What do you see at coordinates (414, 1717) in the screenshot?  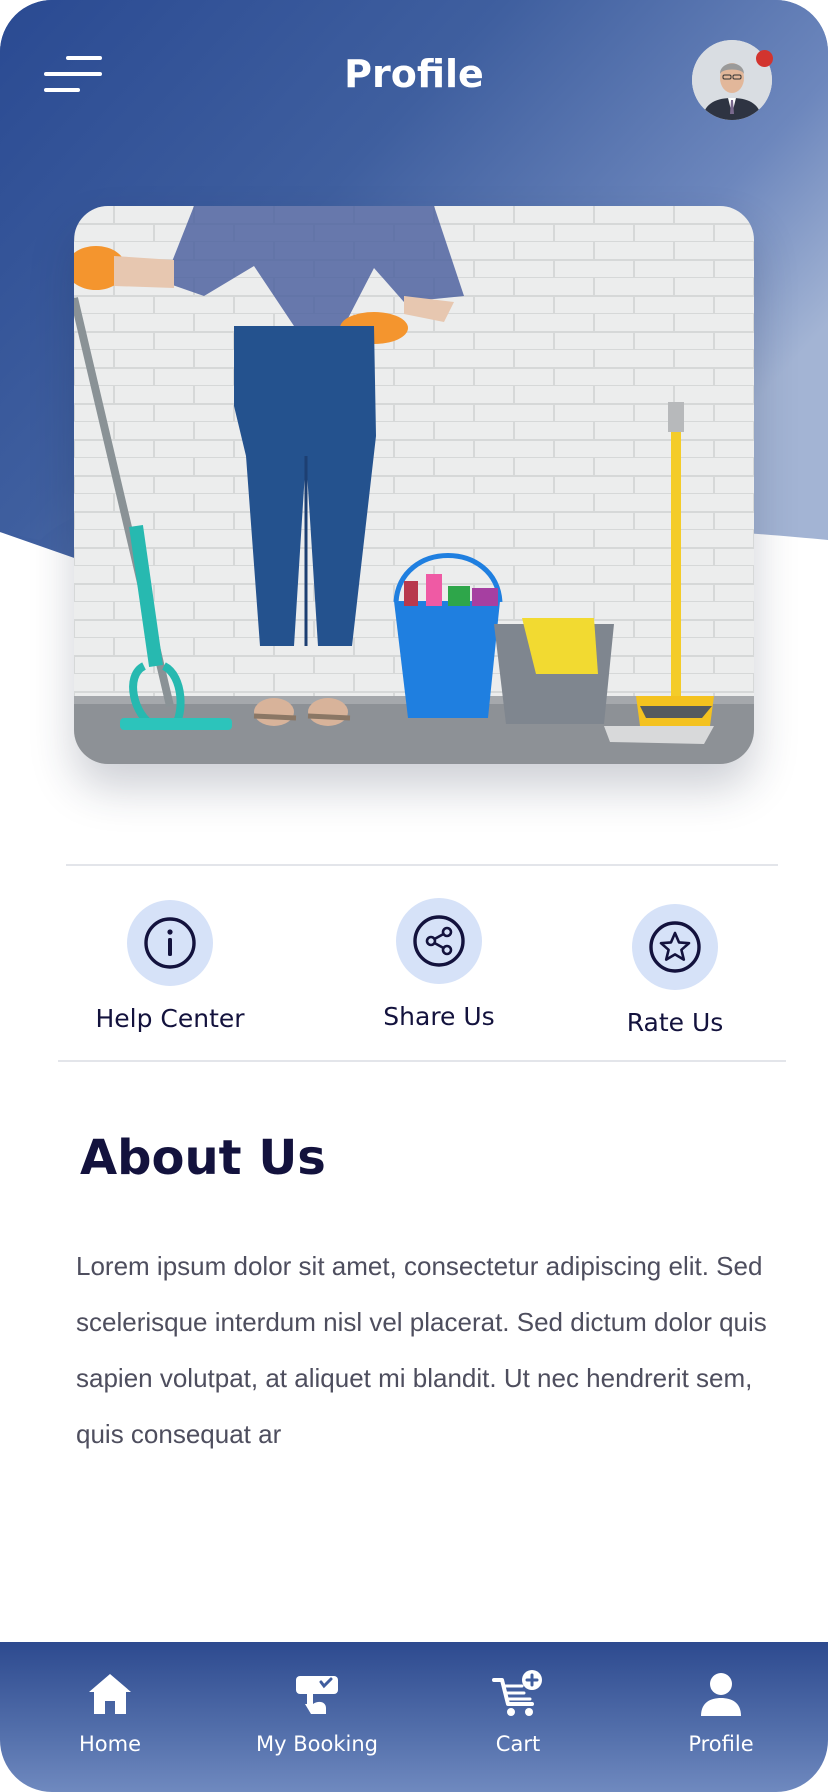 I see `bottom-navigation: Home My Booking Cart Profile` at bounding box center [414, 1717].